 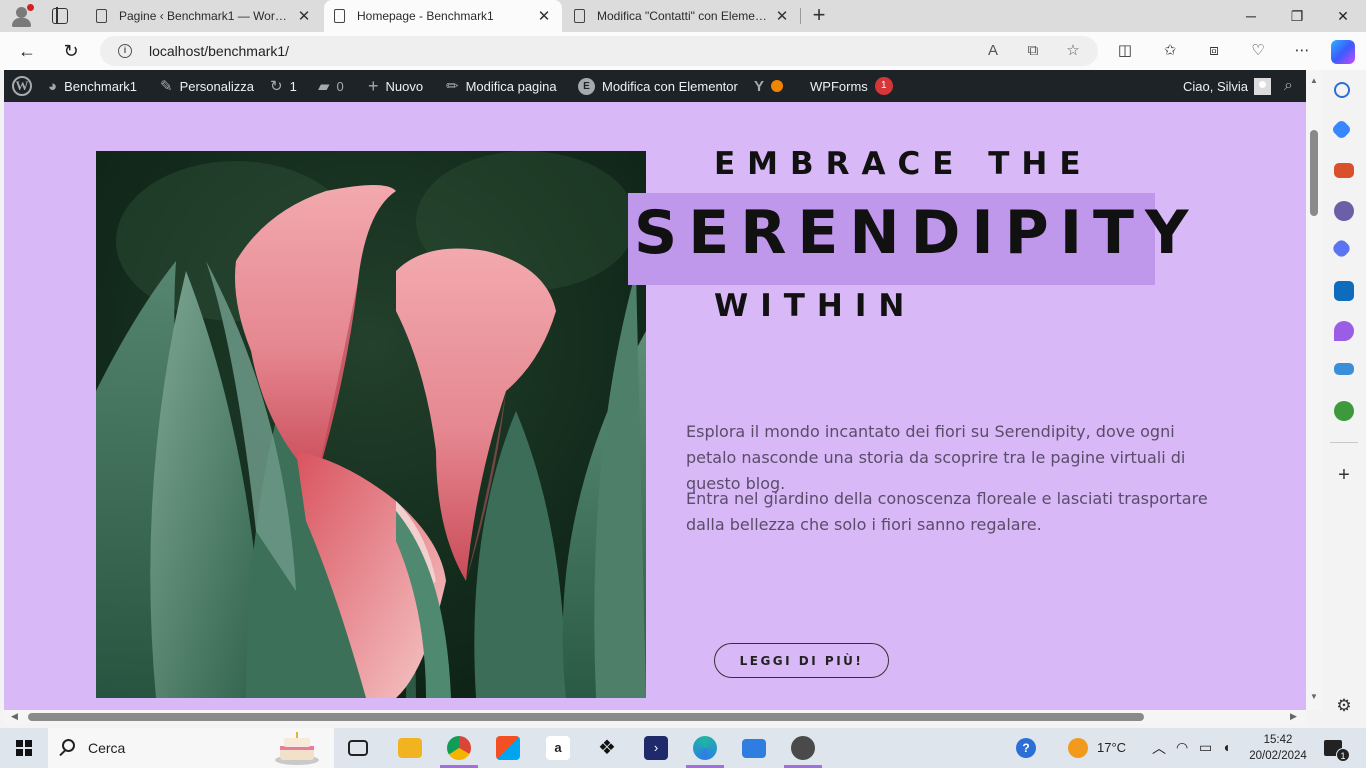 I want to click on split-screen-icon: ◫, so click(x=1125, y=51).